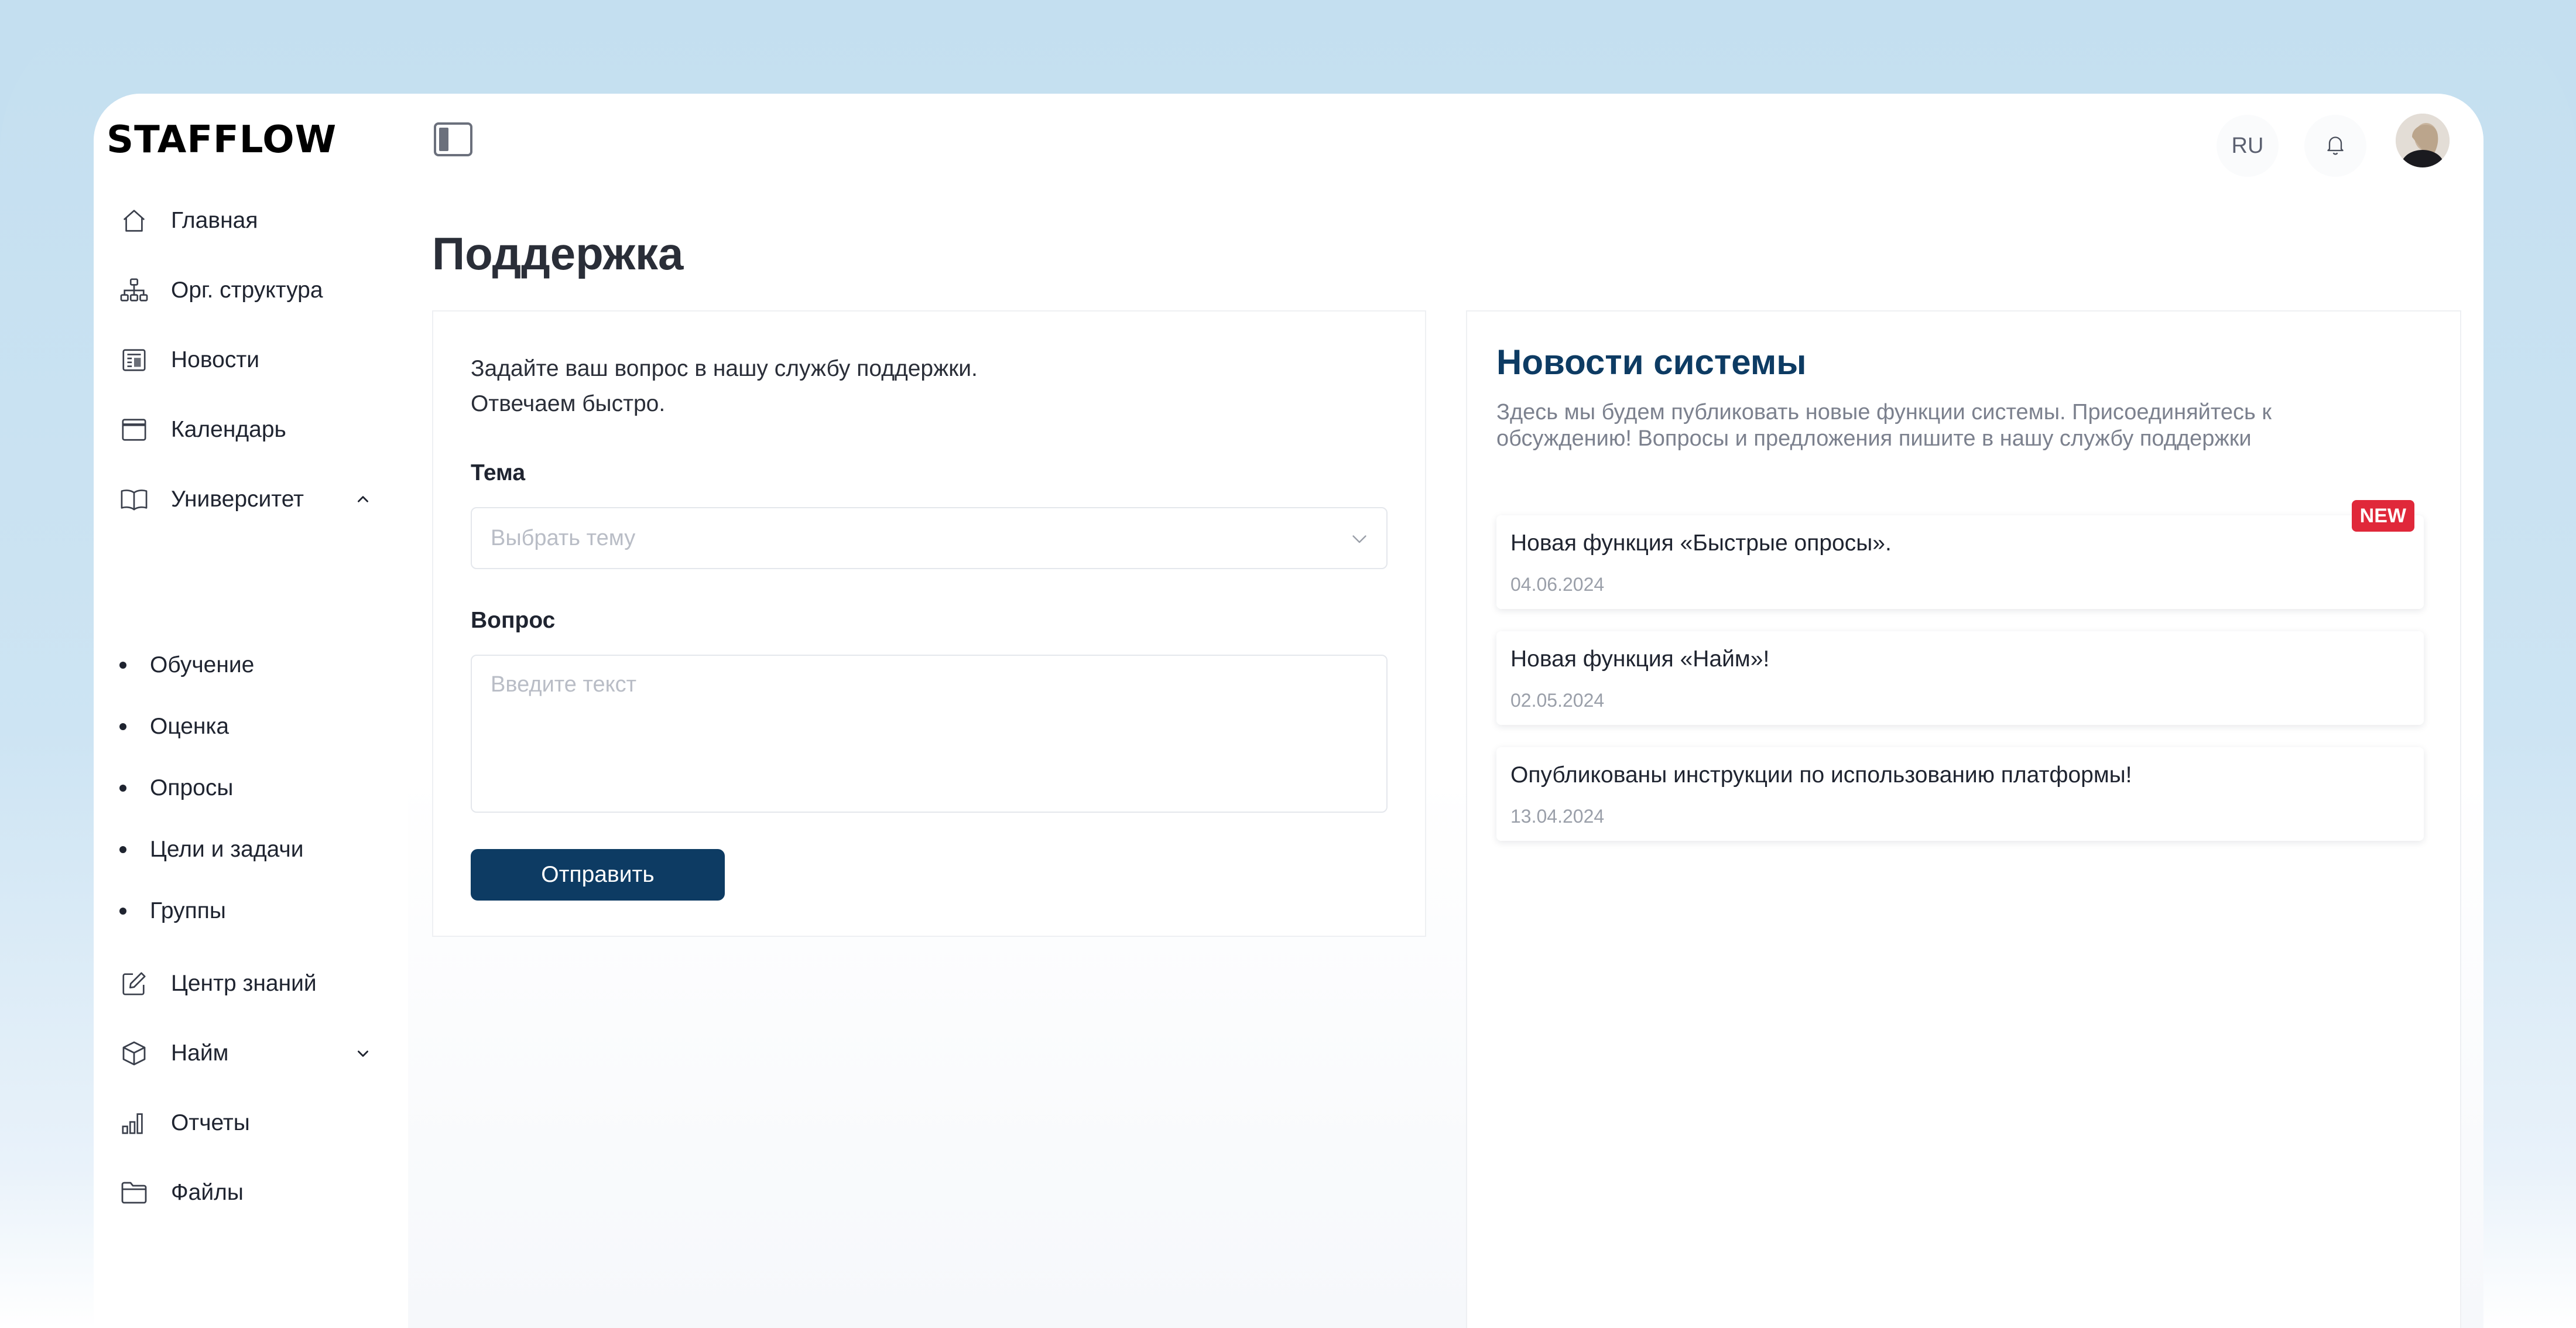 The image size is (2576, 1328). Describe the element at coordinates (210, 1122) in the screenshot. I see `sidebar-item-label: Отчеты` at that location.